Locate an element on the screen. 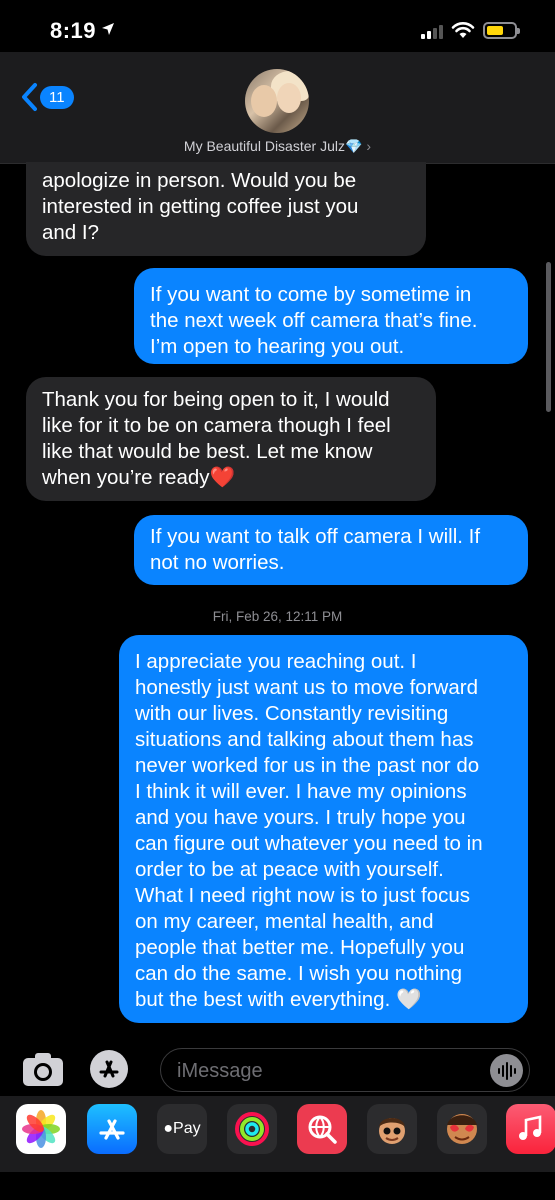  message-line: I appreciate you reaching out. I is located at coordinates (276, 661).